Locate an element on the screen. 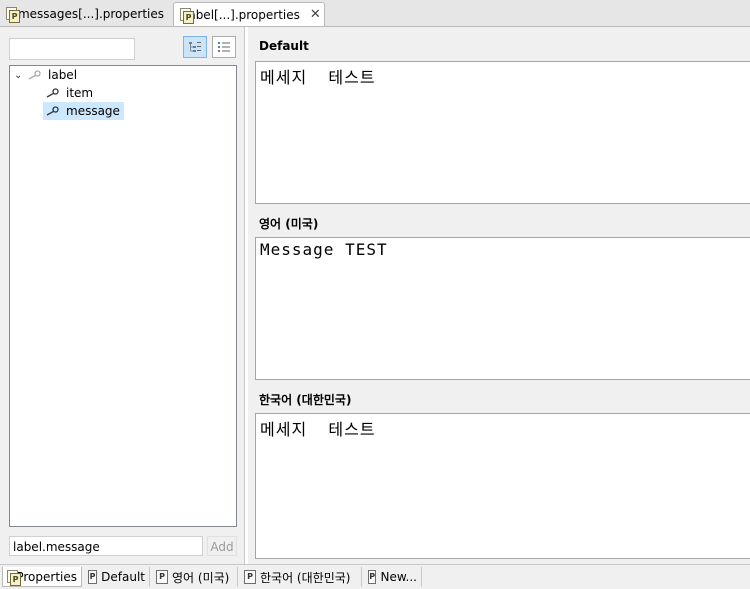 This screenshot has height=589, width=750. tree-node-text: label is located at coordinates (63, 75).